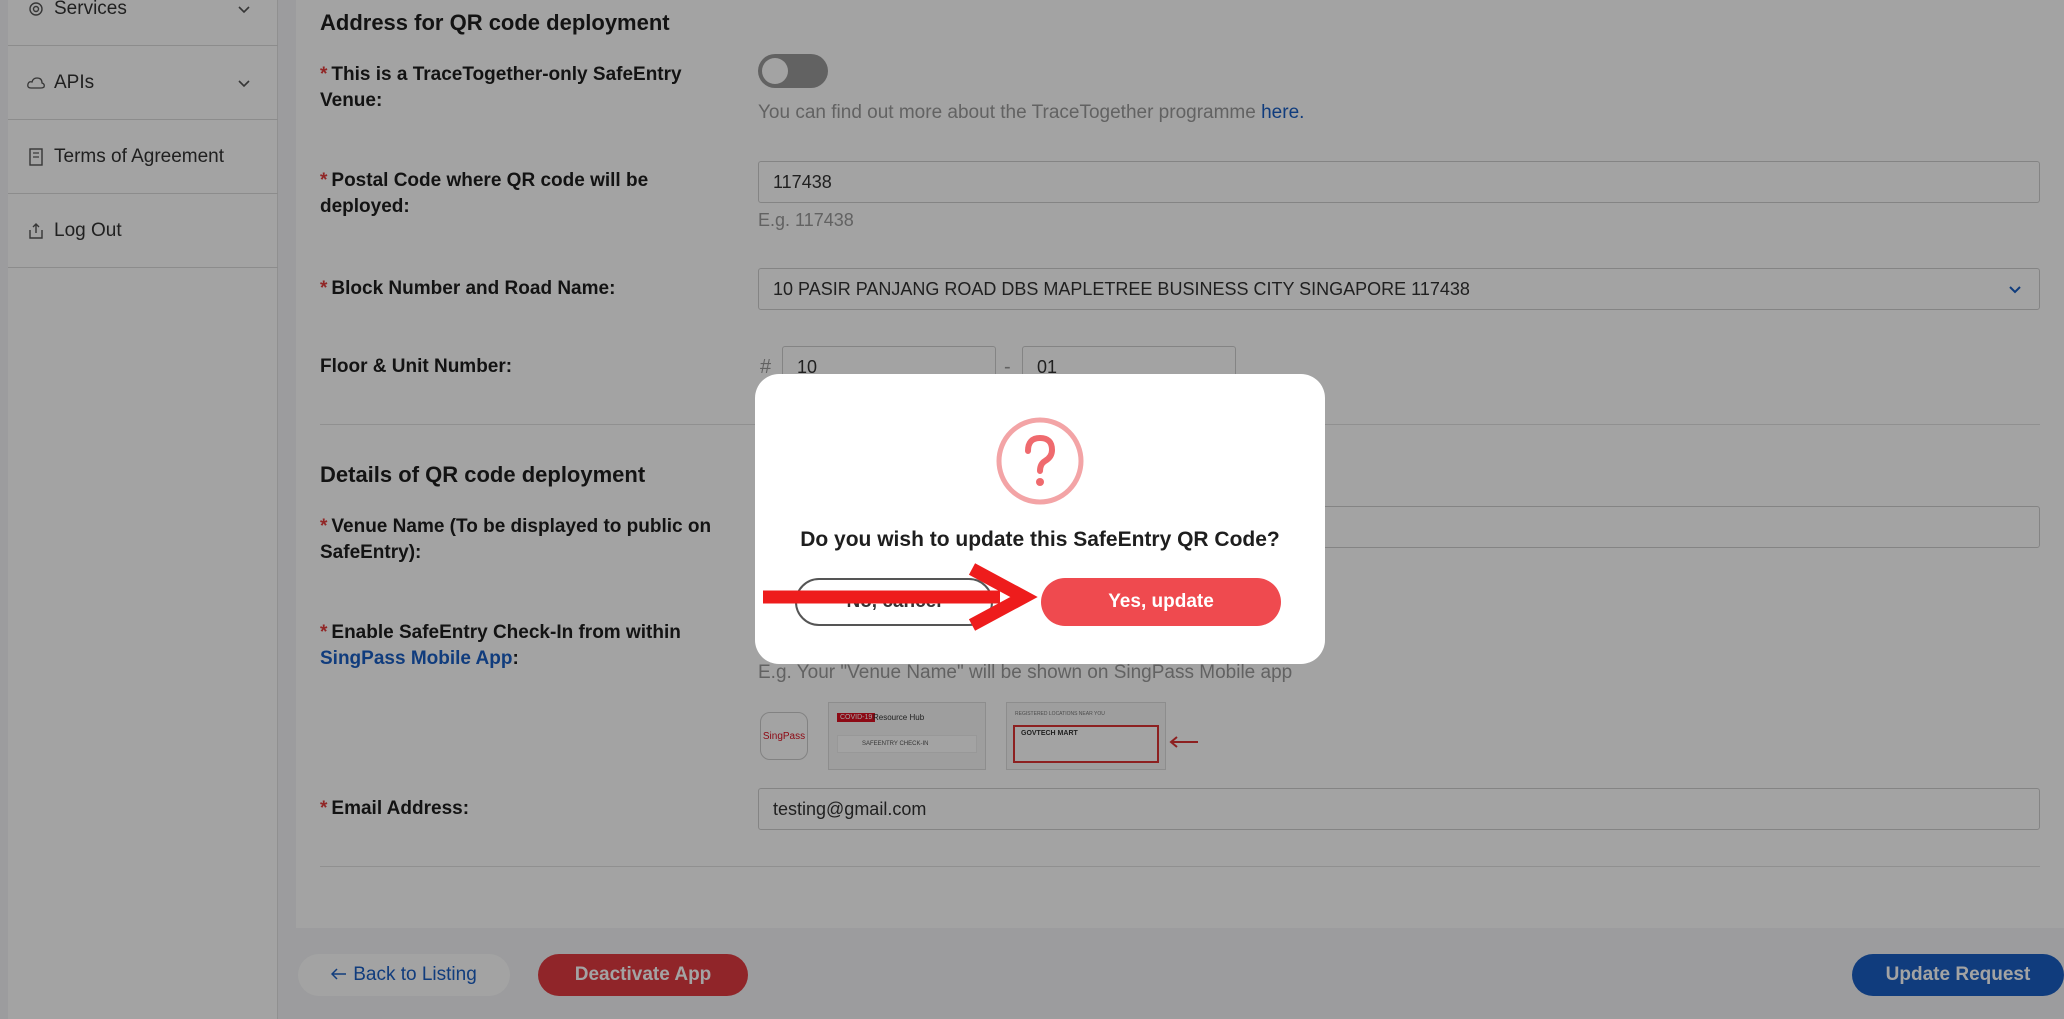 Image resolution: width=2064 pixels, height=1019 pixels. What do you see at coordinates (900, 597) in the screenshot?
I see `annotation-arrow-icon` at bounding box center [900, 597].